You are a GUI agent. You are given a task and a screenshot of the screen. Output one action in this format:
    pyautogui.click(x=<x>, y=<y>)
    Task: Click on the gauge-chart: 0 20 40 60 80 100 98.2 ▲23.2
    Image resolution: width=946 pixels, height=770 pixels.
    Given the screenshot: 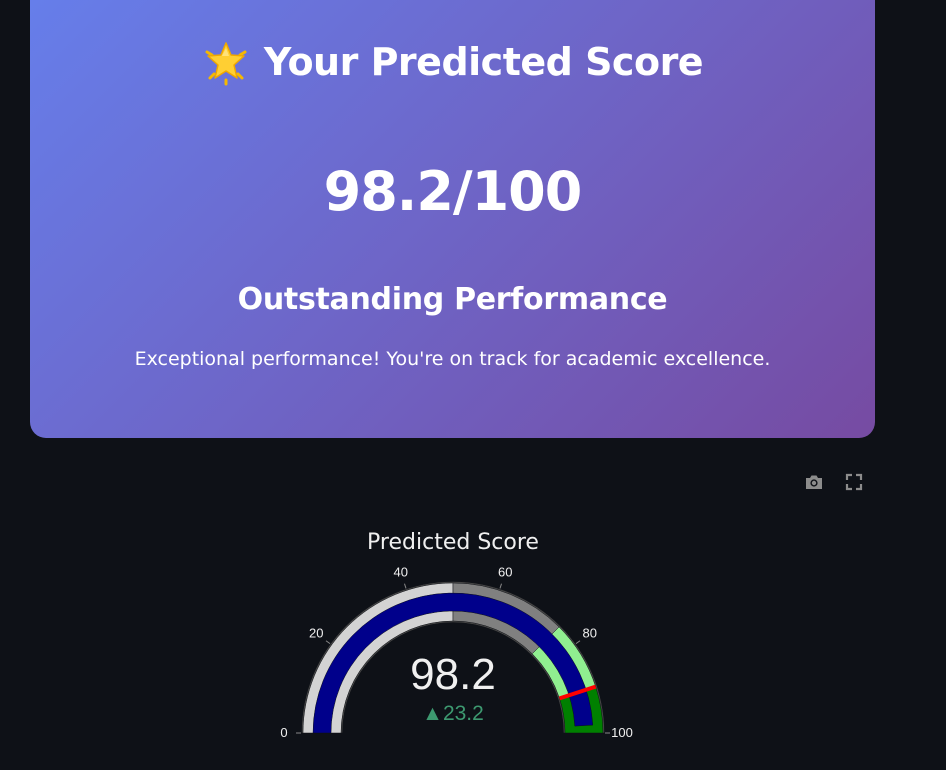 What is the action you would take?
    pyautogui.click(x=456, y=652)
    